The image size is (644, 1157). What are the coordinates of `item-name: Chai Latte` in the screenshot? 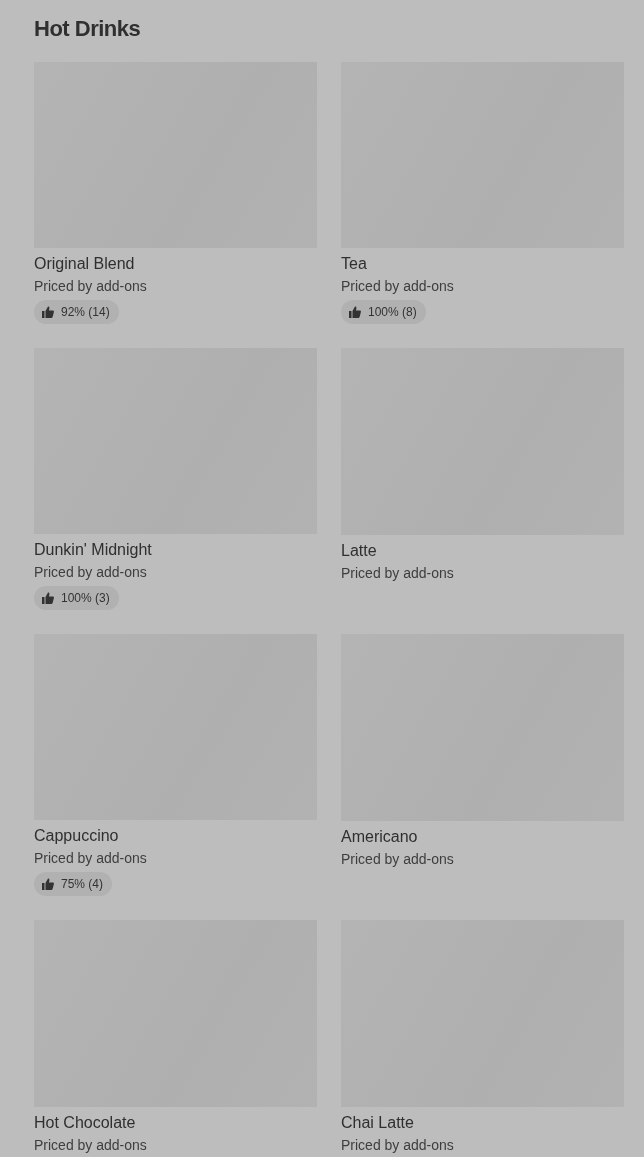 It's located at (377, 1123).